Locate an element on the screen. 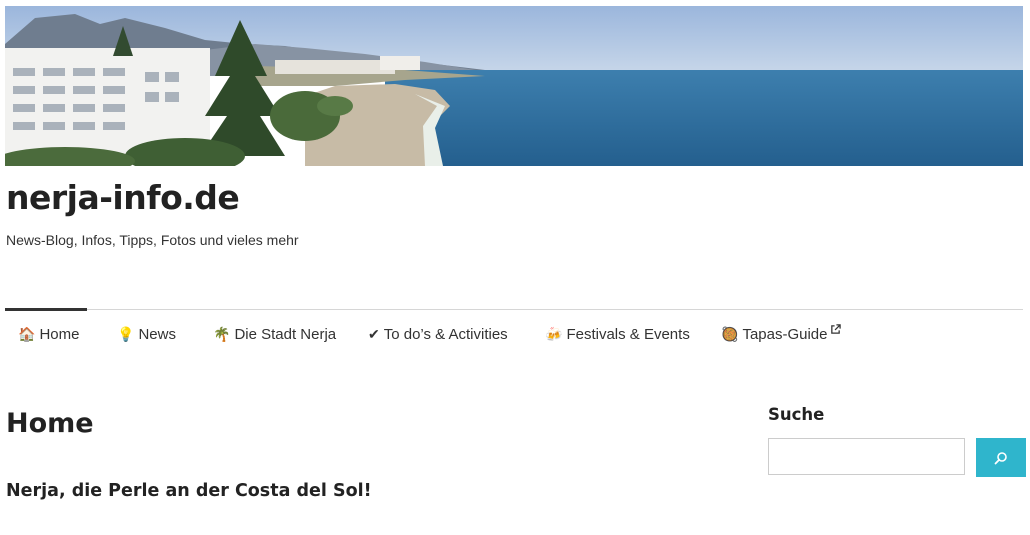  nav-item-home: 🏠 Home is located at coordinates (48, 334).